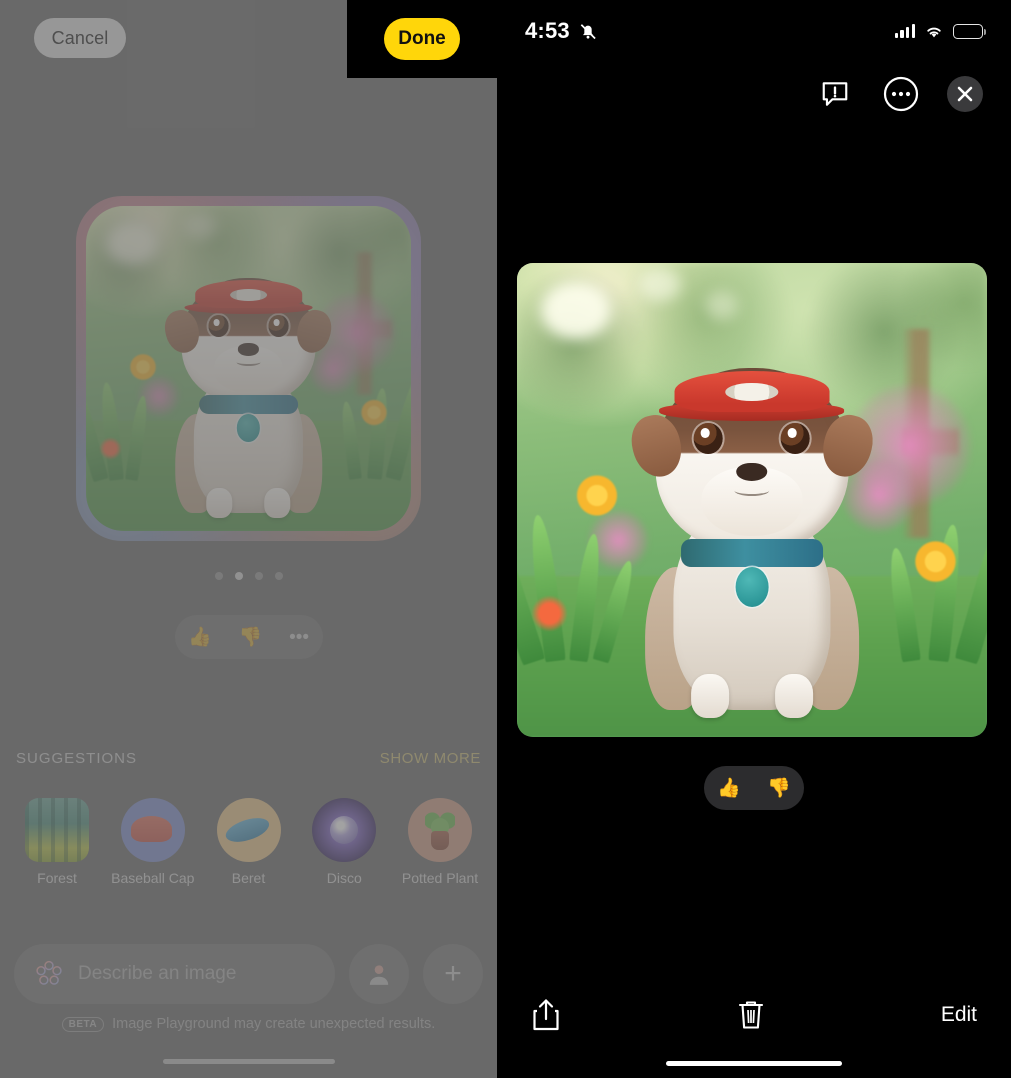  I want to click on potted-plant-thumb, so click(440, 830).